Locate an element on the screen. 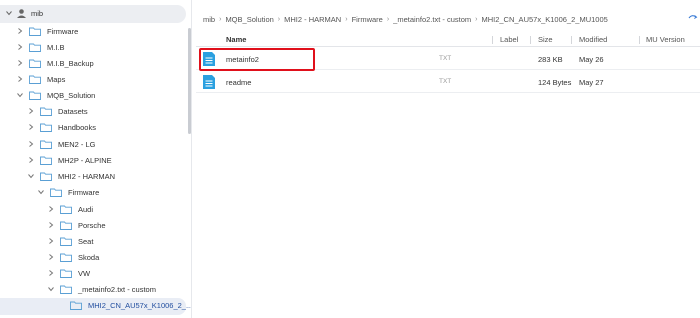 This screenshot has height=318, width=700. sidebar-scrollbar is located at coordinates (189, 81).